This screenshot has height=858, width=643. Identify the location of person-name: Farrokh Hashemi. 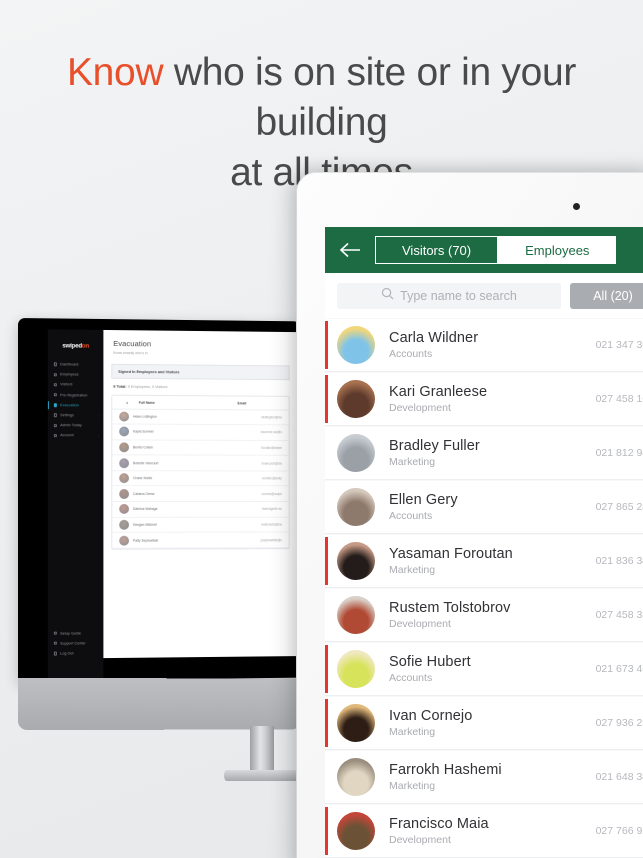
(445, 770).